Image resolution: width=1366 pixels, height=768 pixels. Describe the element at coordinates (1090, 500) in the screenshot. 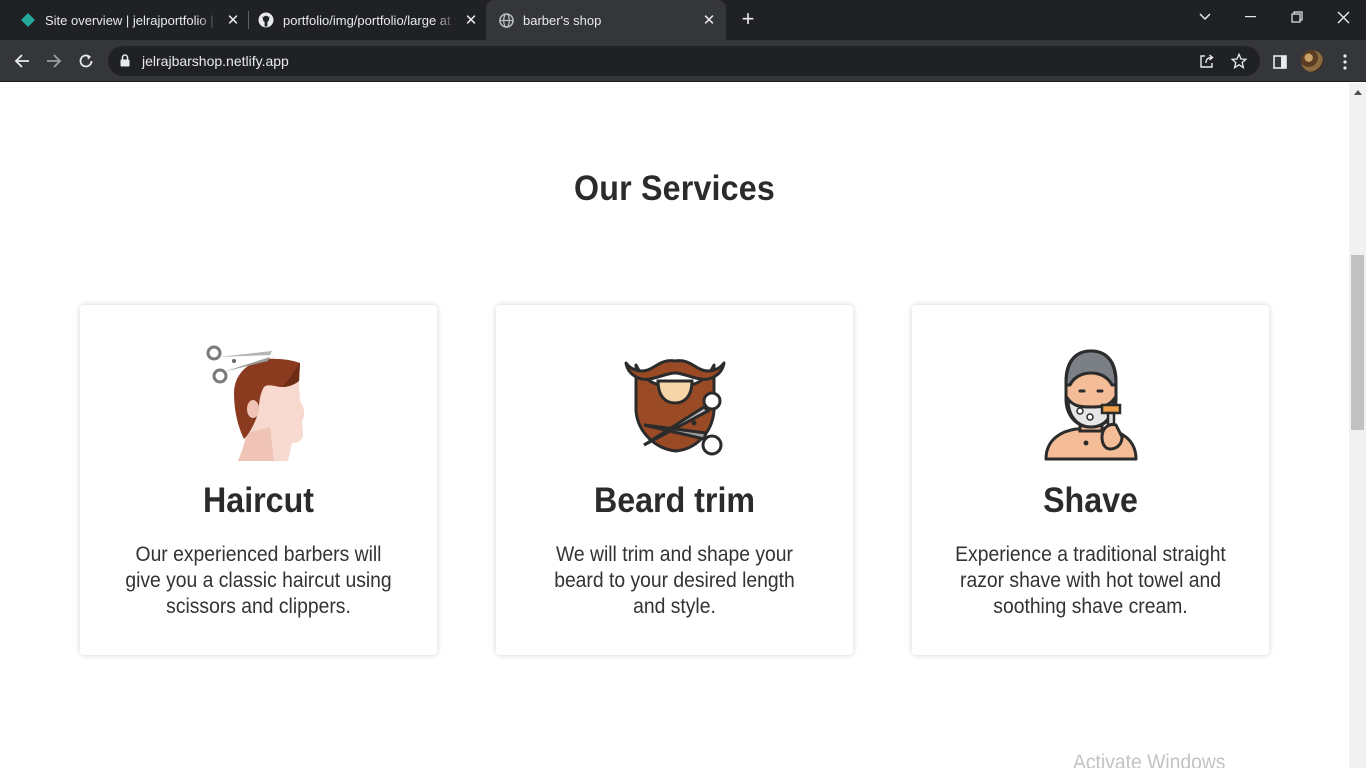

I see `service-name: Shave` at that location.